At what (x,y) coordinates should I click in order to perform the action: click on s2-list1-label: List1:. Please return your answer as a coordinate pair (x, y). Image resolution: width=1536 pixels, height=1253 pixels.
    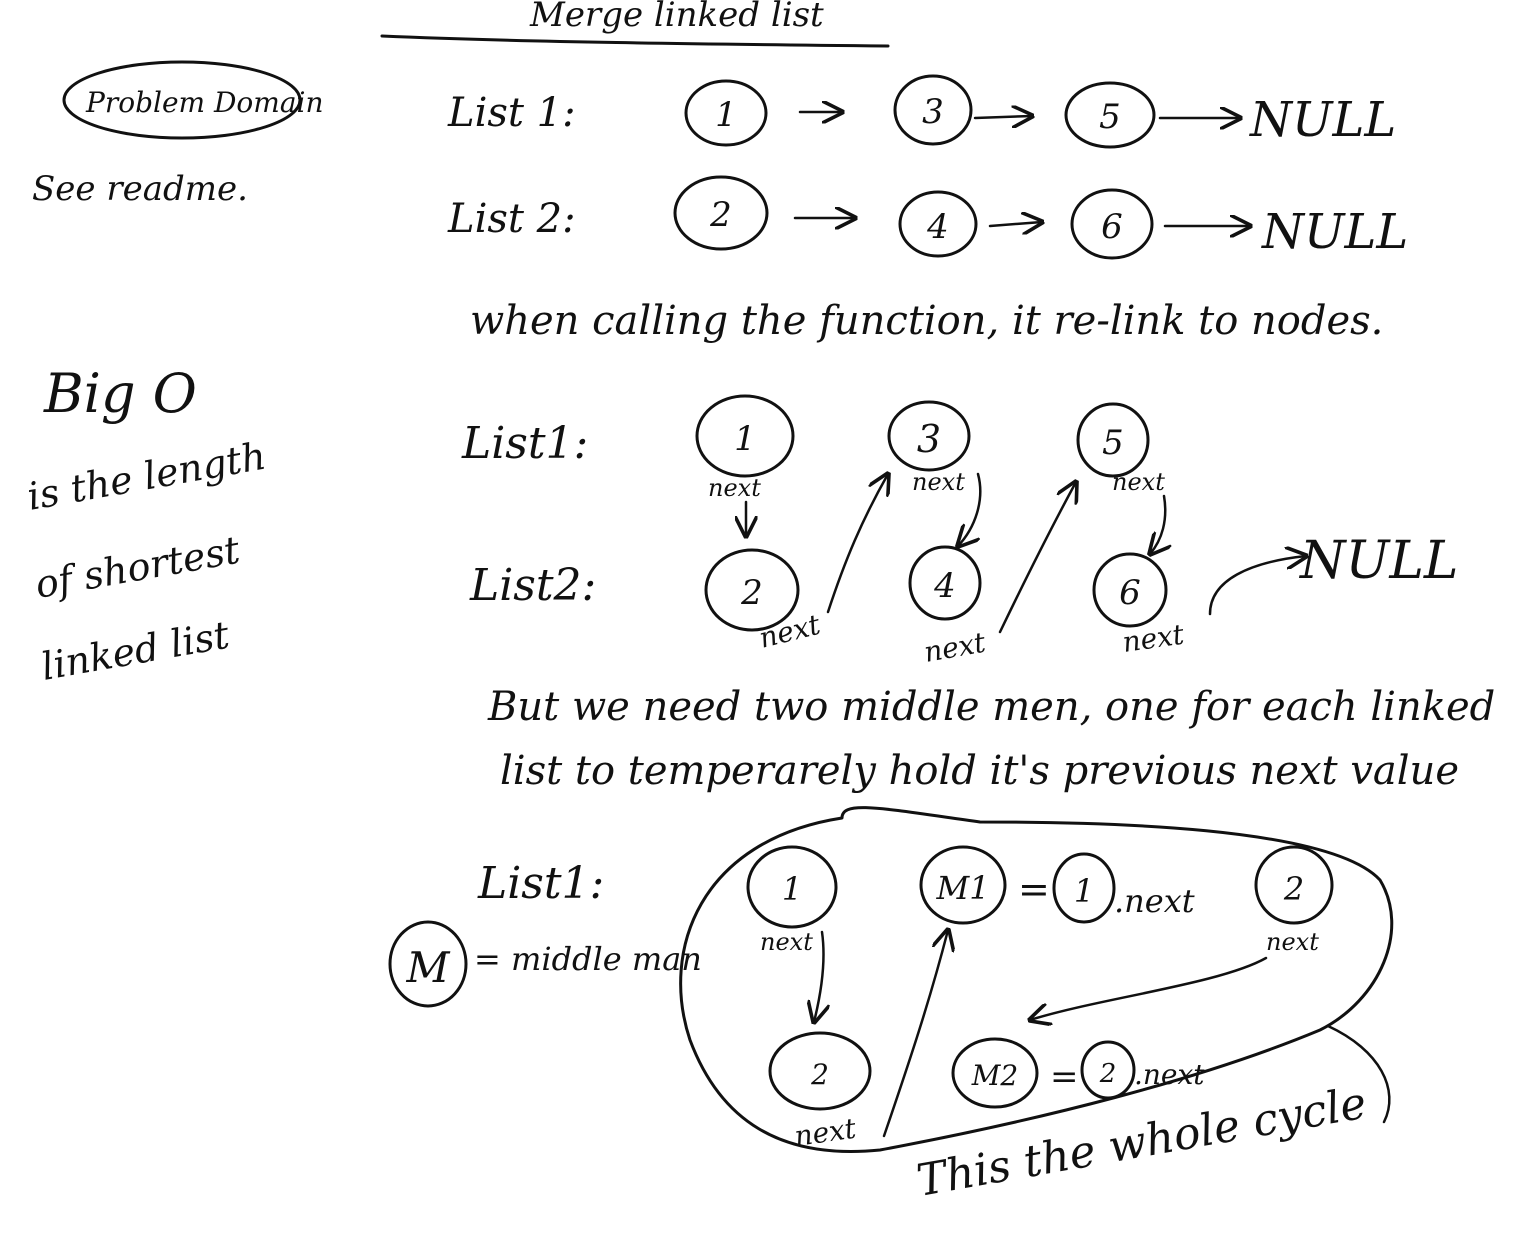
    Looking at the image, I should click on (524, 443).